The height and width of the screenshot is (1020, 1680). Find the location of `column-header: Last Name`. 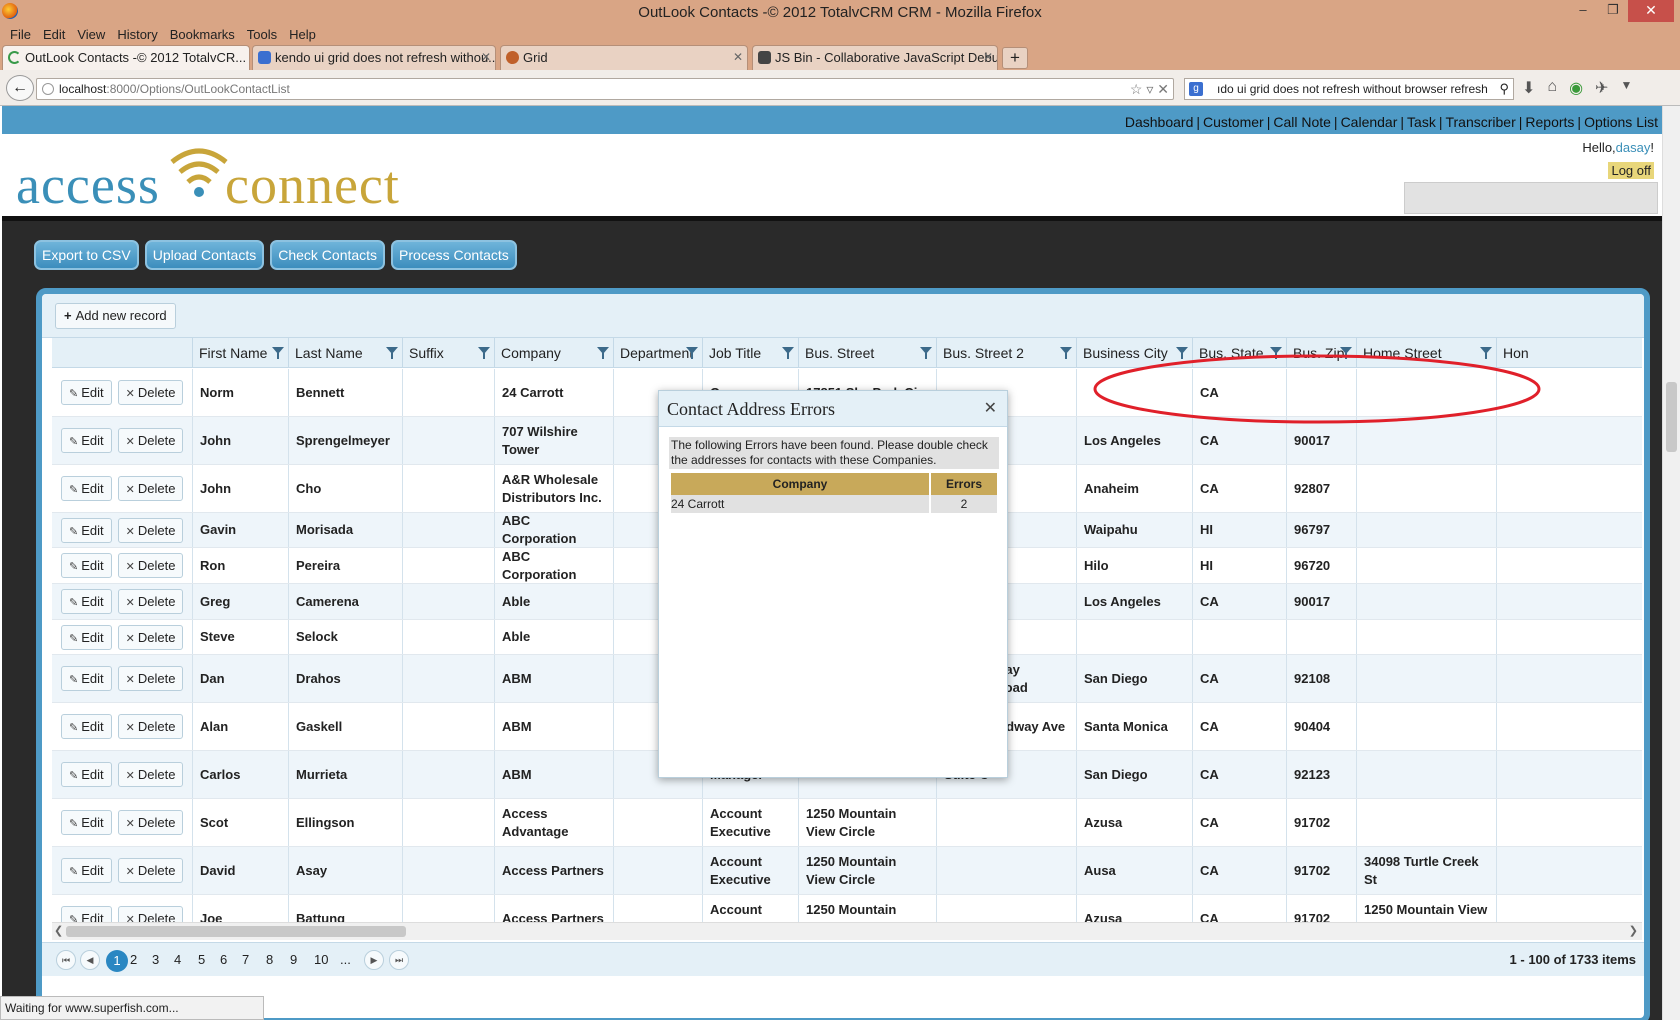

column-header: Last Name is located at coordinates (345, 353).